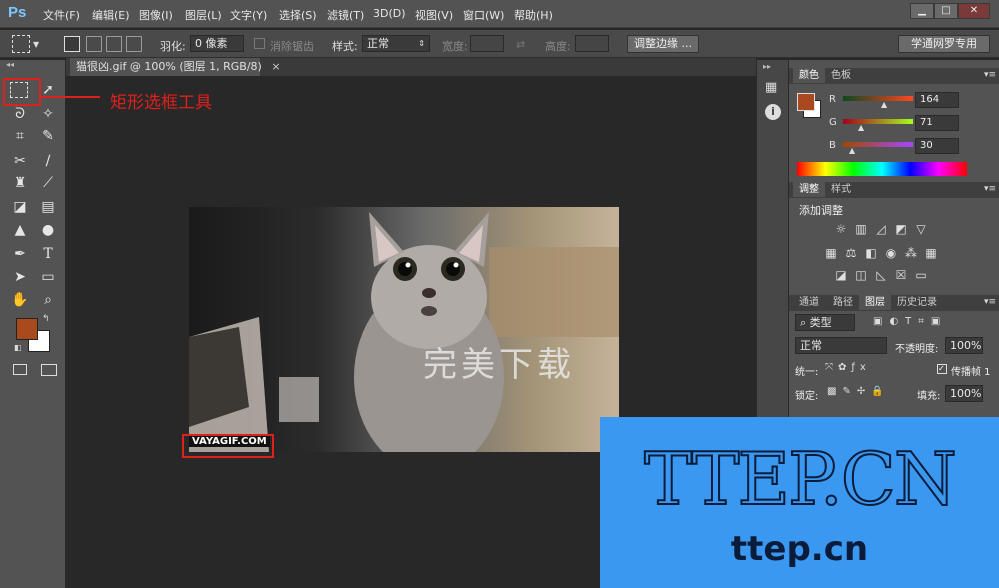  Describe the element at coordinates (944, 44) in the screenshot. I see `workspace-button: 学通网罗专用` at that location.